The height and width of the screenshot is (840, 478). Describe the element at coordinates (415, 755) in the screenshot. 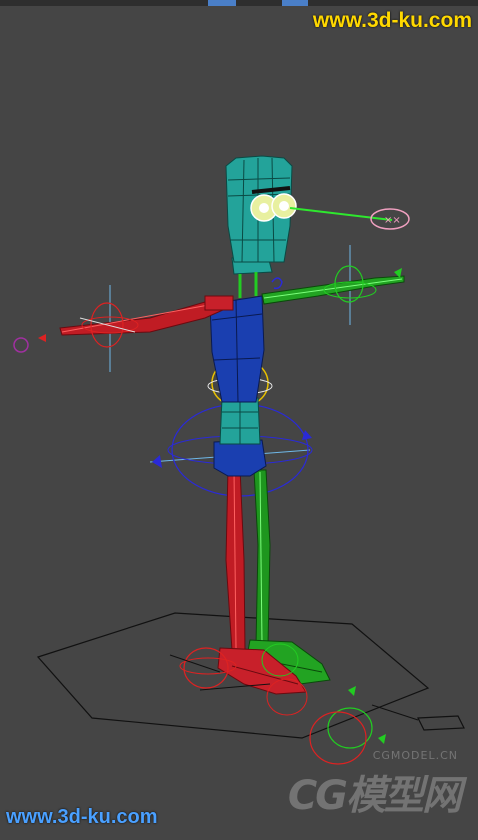

I see `cg-logo-sub: CGMODEL.CN` at that location.